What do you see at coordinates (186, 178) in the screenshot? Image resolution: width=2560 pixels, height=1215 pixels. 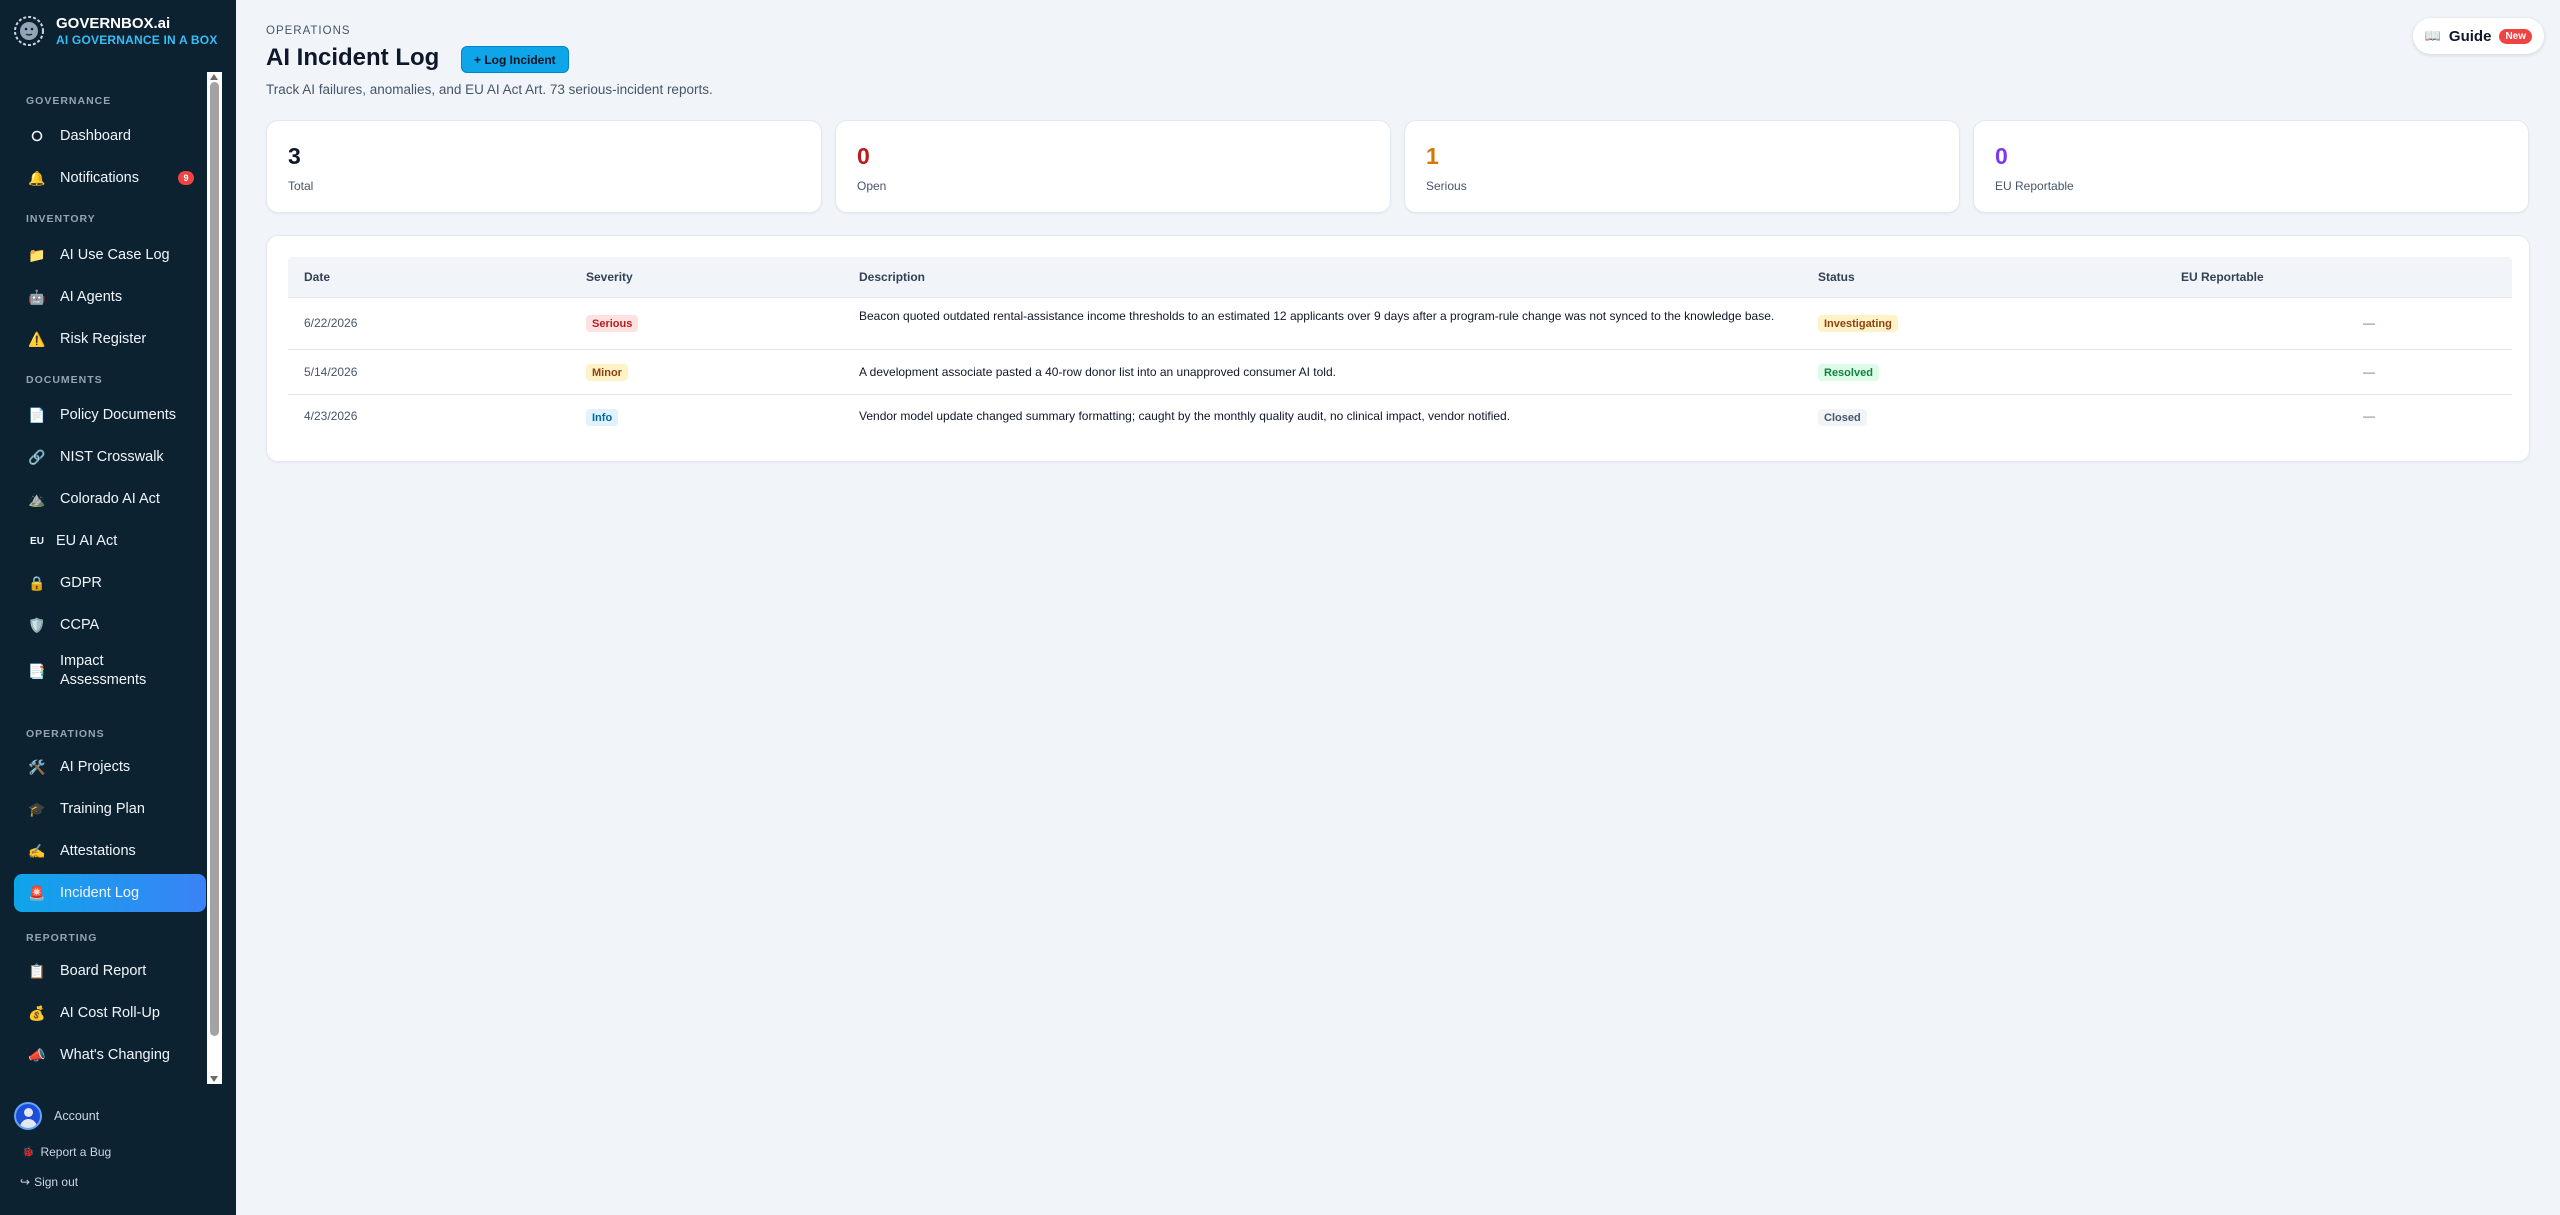 I see `notification-count-badge: 9` at bounding box center [186, 178].